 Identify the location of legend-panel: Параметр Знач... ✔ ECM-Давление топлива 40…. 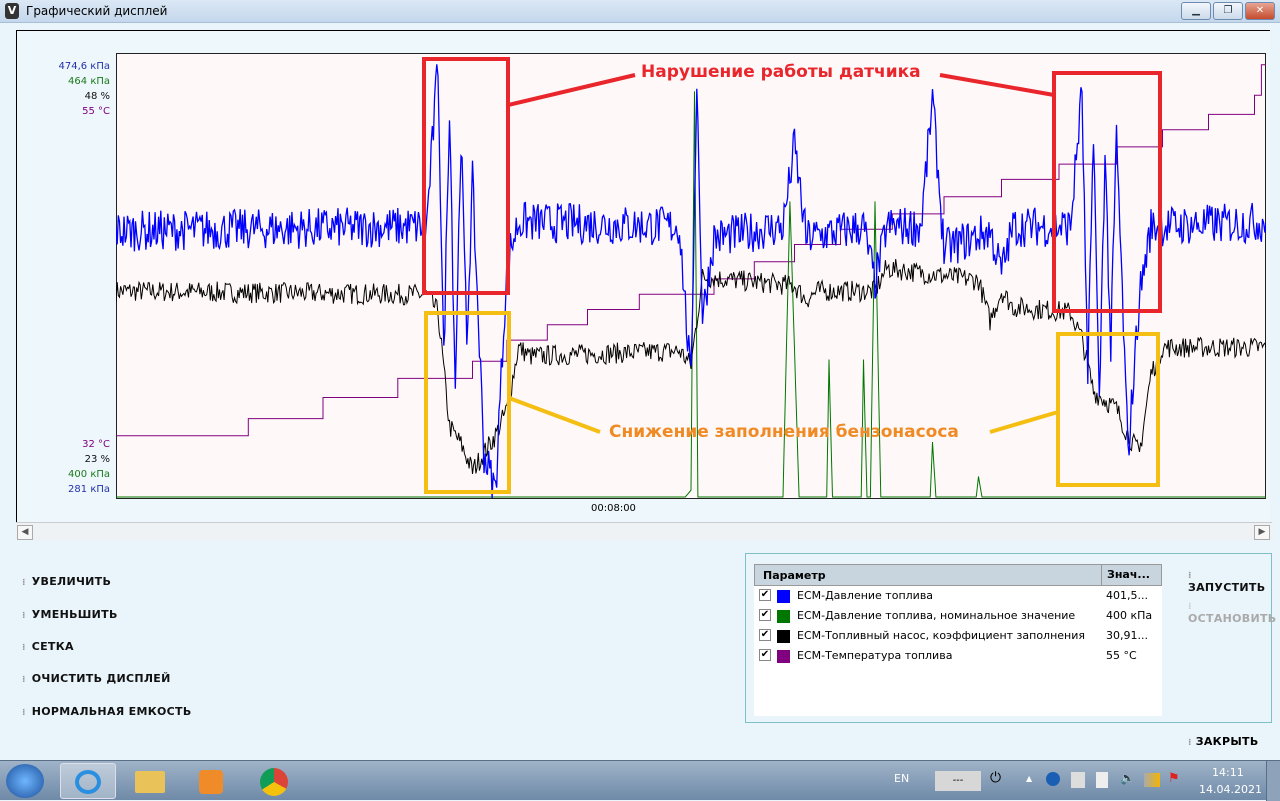
(1010, 638).